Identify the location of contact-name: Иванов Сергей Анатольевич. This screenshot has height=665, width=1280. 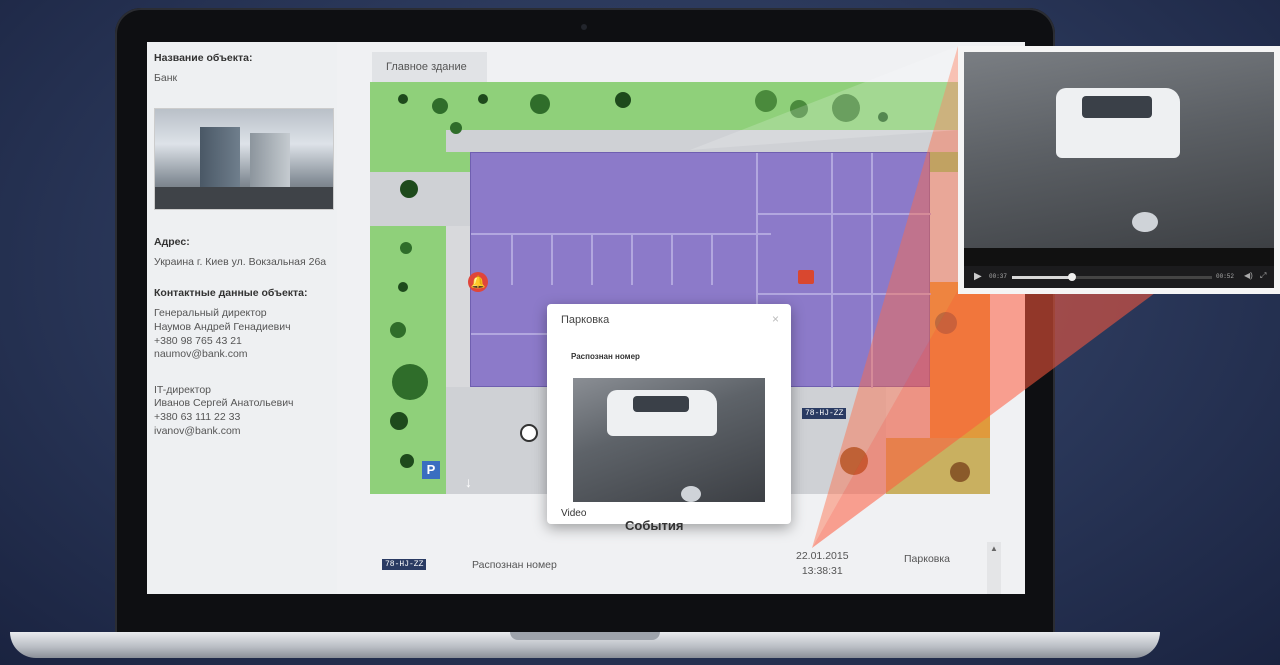
(224, 403).